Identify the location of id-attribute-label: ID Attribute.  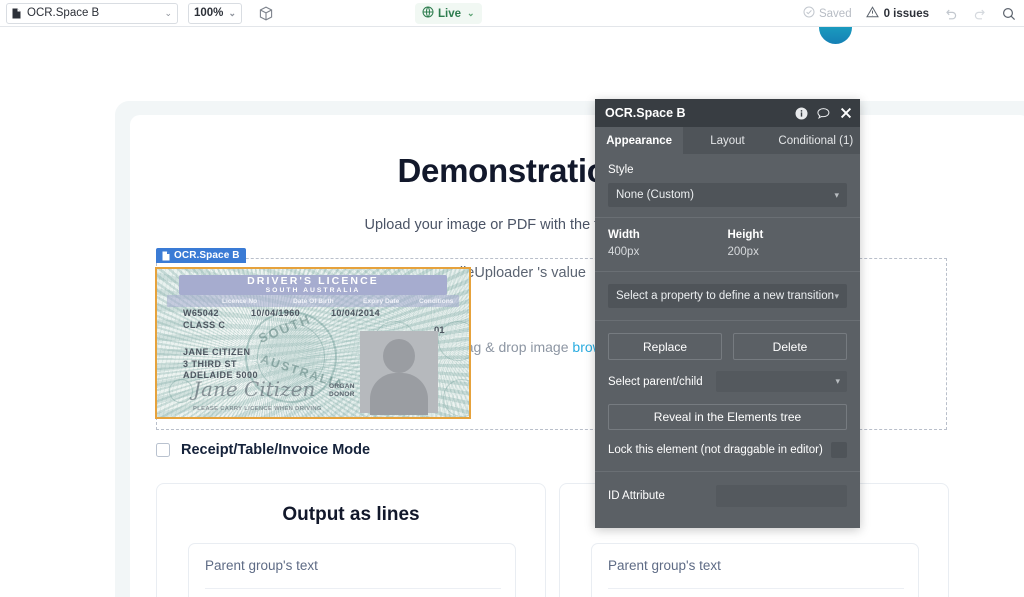
(636, 496).